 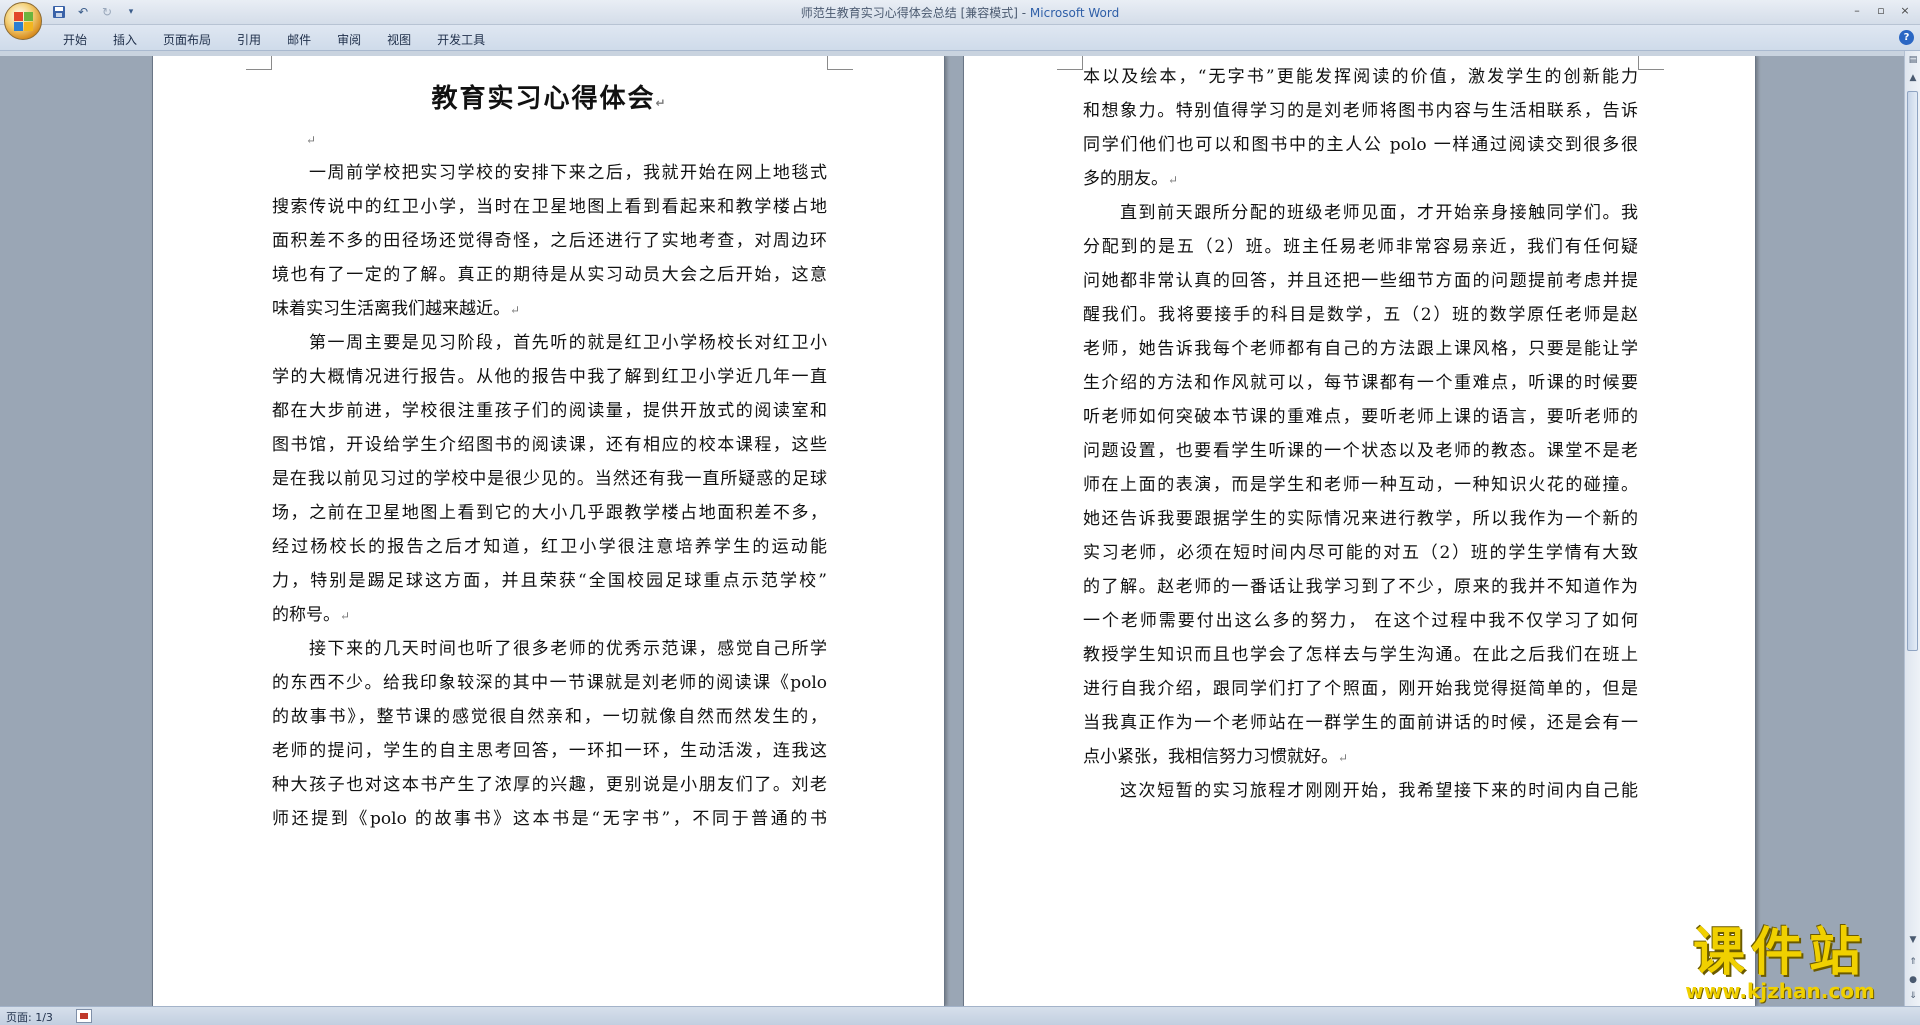 I want to click on document-line: 的称号。↵, so click(x=549, y=615).